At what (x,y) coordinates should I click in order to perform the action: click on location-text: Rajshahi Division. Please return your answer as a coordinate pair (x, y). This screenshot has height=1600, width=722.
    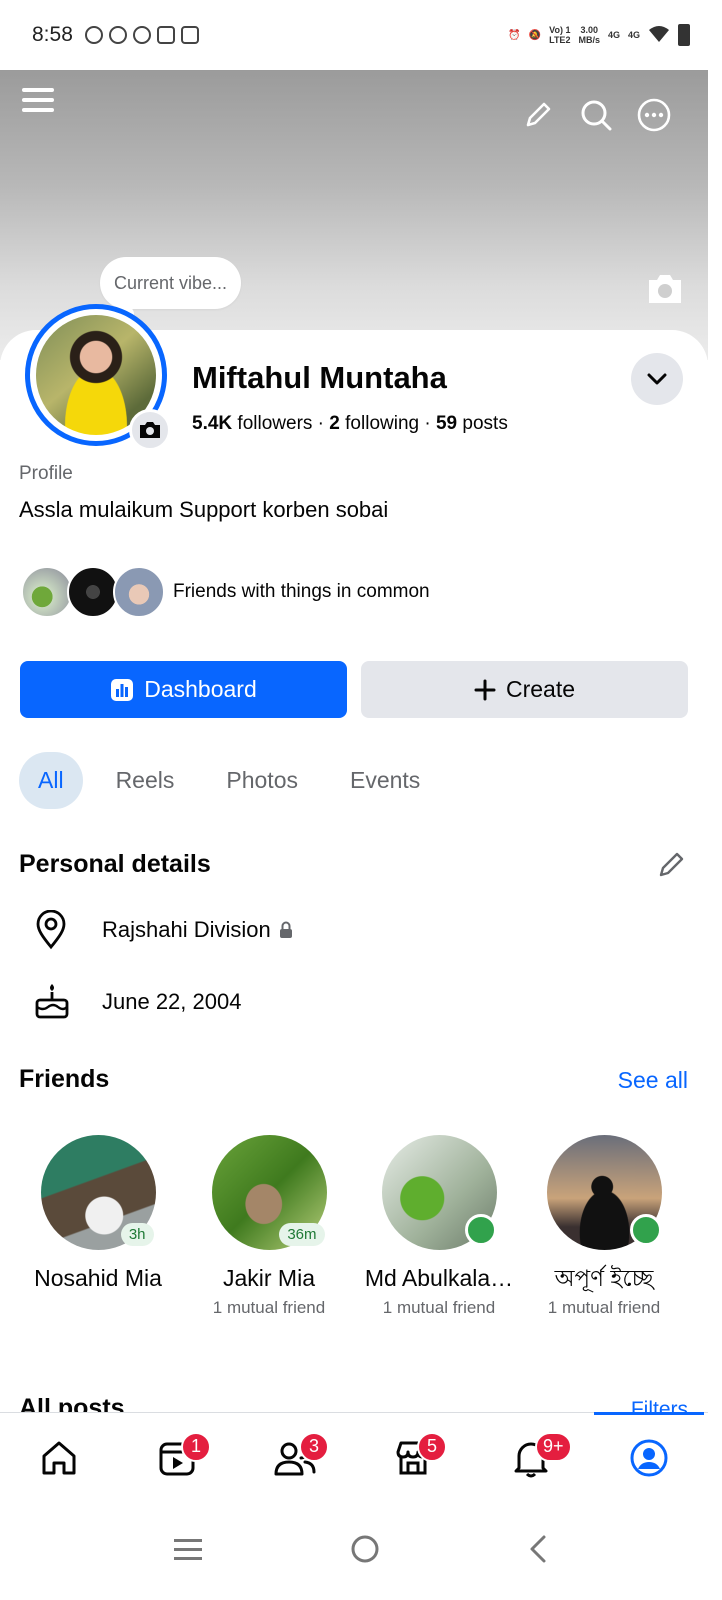
    Looking at the image, I should click on (197, 930).